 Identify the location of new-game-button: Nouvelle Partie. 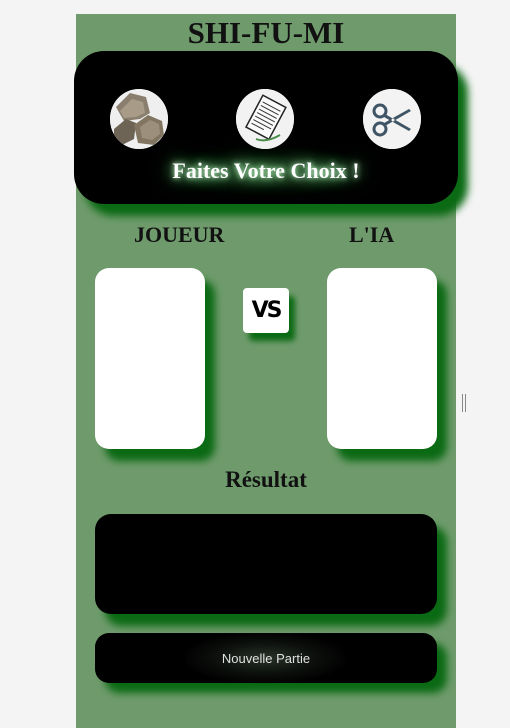
(266, 658).